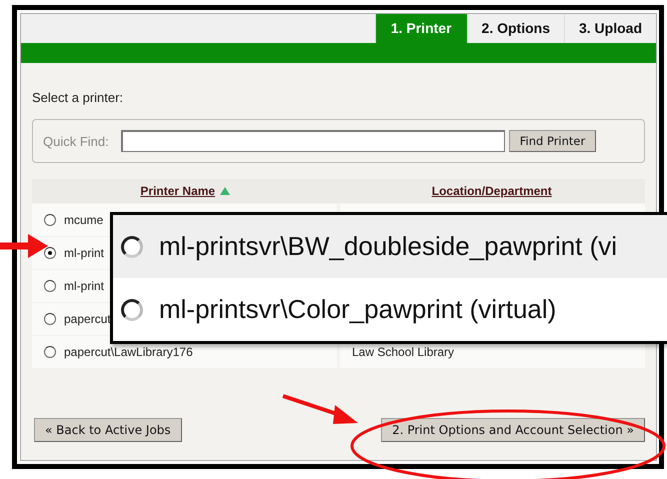  What do you see at coordinates (420, 28) in the screenshot?
I see `step-tab: 1. Printer` at bounding box center [420, 28].